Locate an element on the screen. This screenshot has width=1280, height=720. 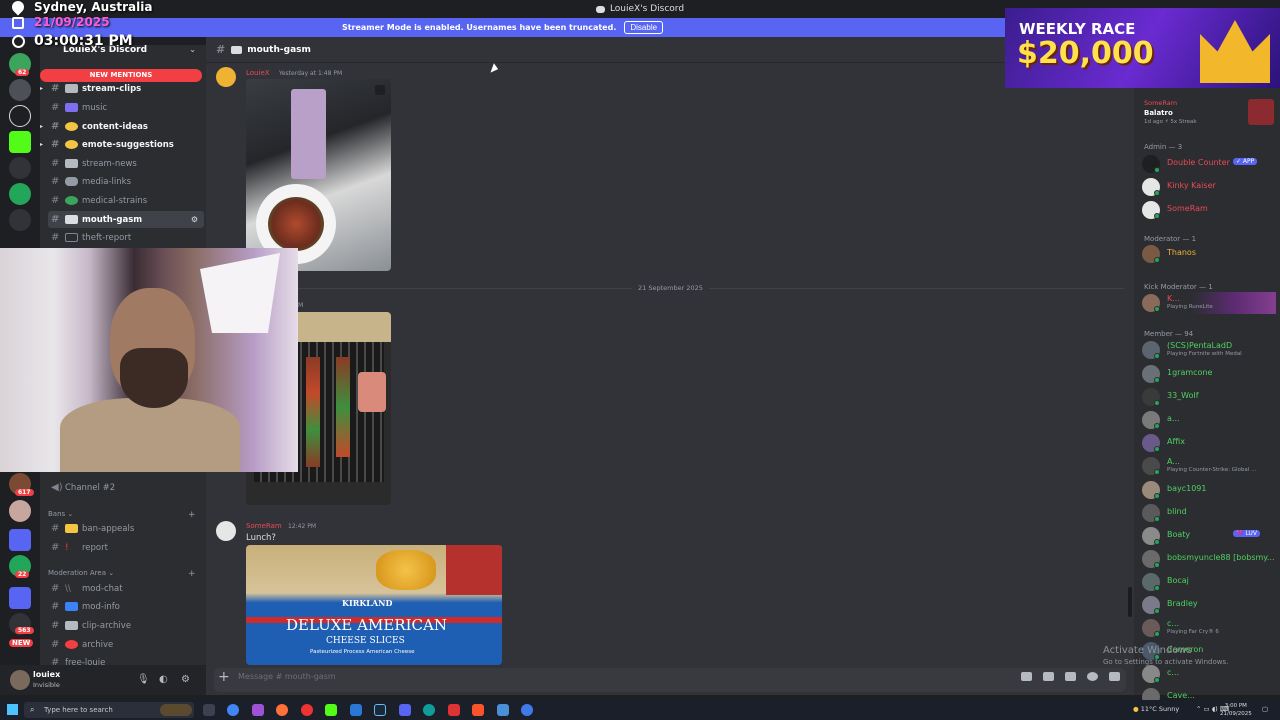
gift-icon is located at coordinates (1026, 676).